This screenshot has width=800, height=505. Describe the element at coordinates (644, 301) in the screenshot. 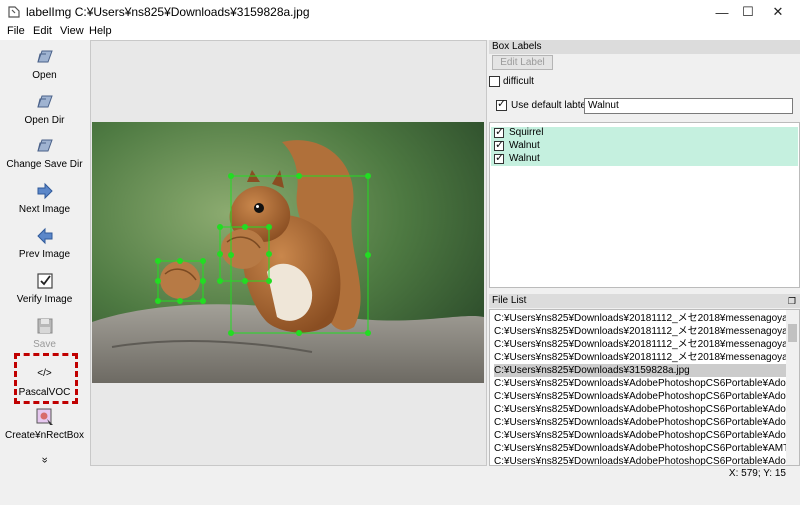

I see `file-list-title: File List ❐` at that location.